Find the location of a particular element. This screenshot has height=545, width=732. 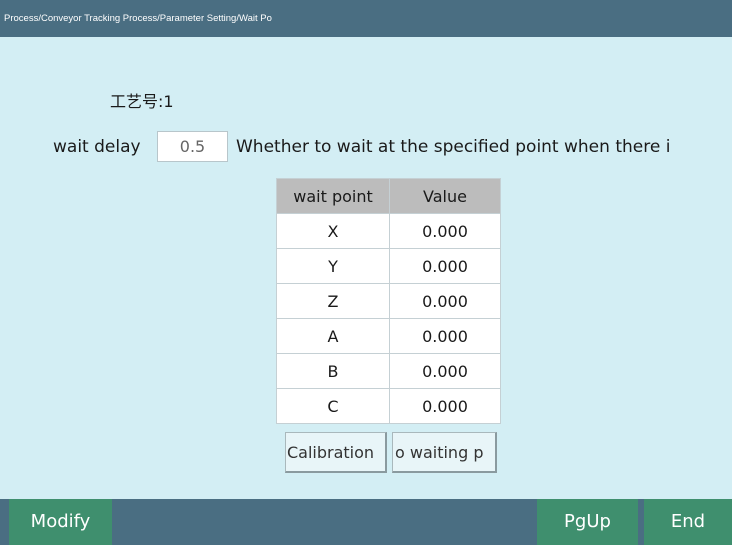

table-row: C 0.000 is located at coordinates (388, 406).